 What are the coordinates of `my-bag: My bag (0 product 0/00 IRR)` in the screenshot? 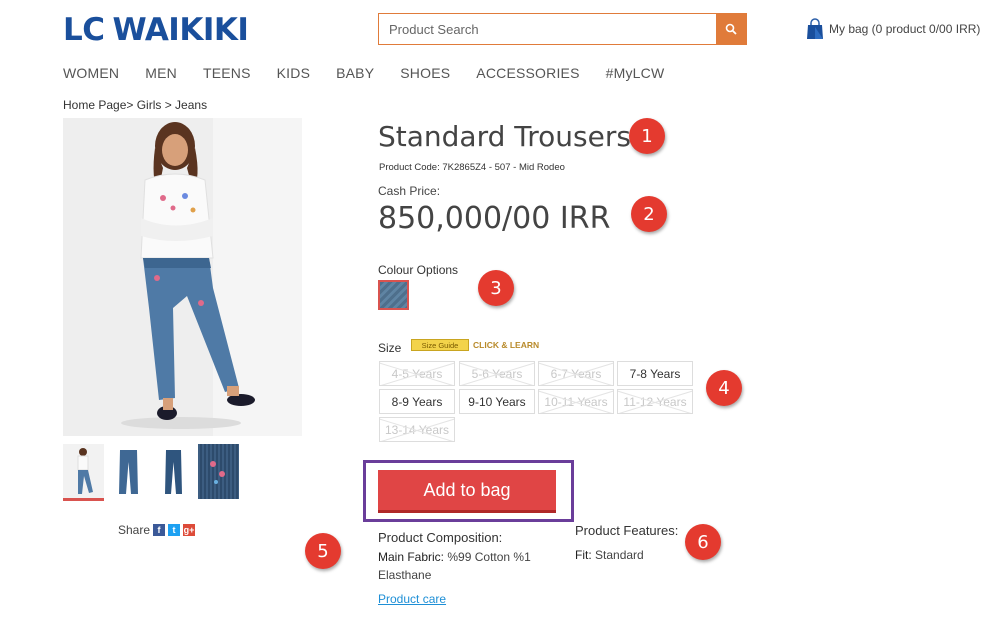 It's located at (893, 29).